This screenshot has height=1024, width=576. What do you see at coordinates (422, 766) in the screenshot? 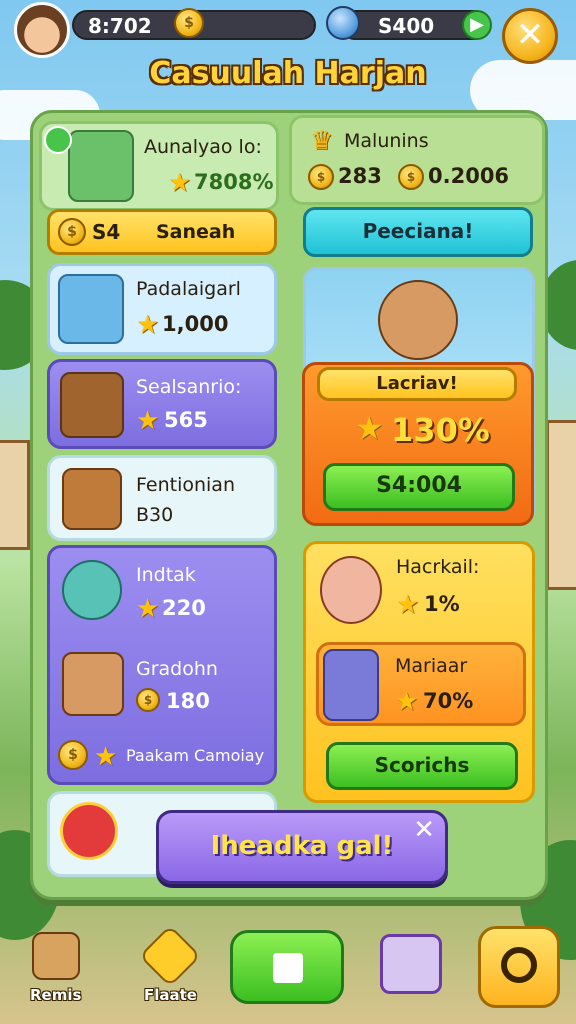
I see `rewards-action-button: Scorichs` at bounding box center [422, 766].